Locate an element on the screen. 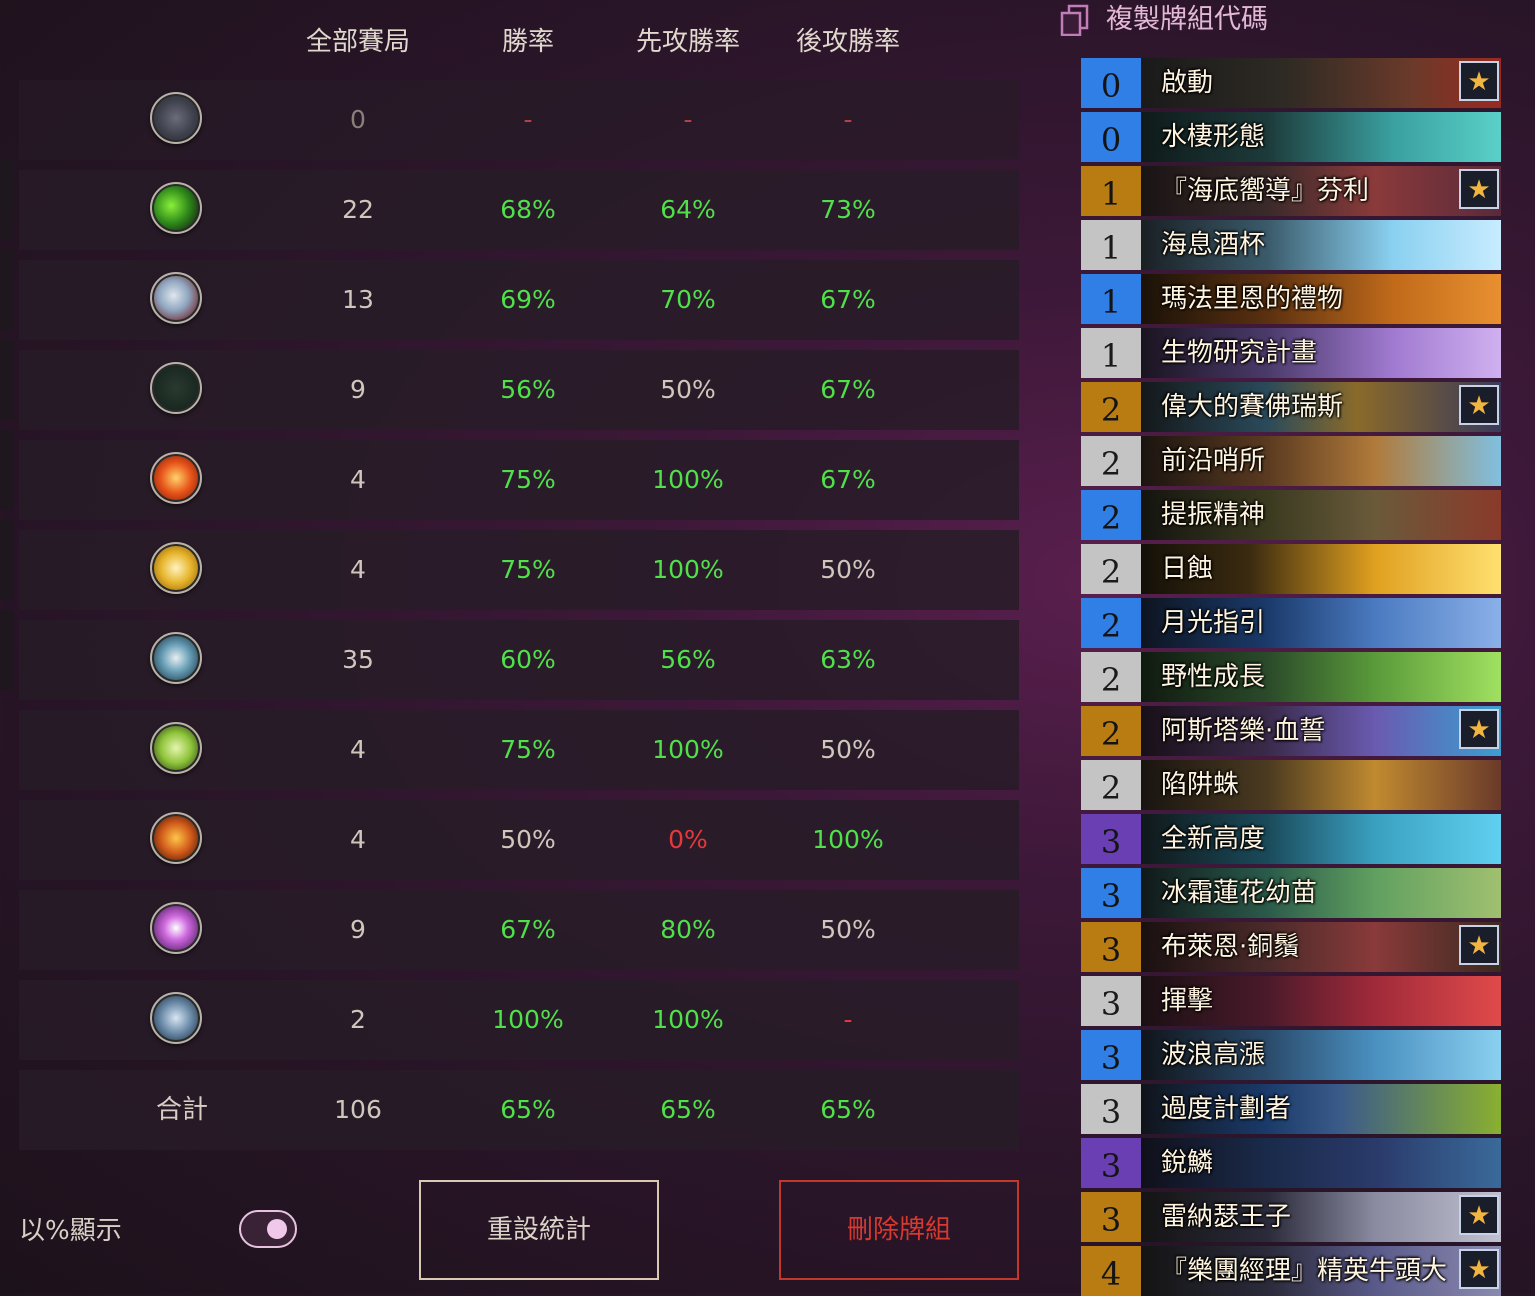  deck-card: 2 阿斯塔樂·血誓 ★ is located at coordinates (1291, 731).